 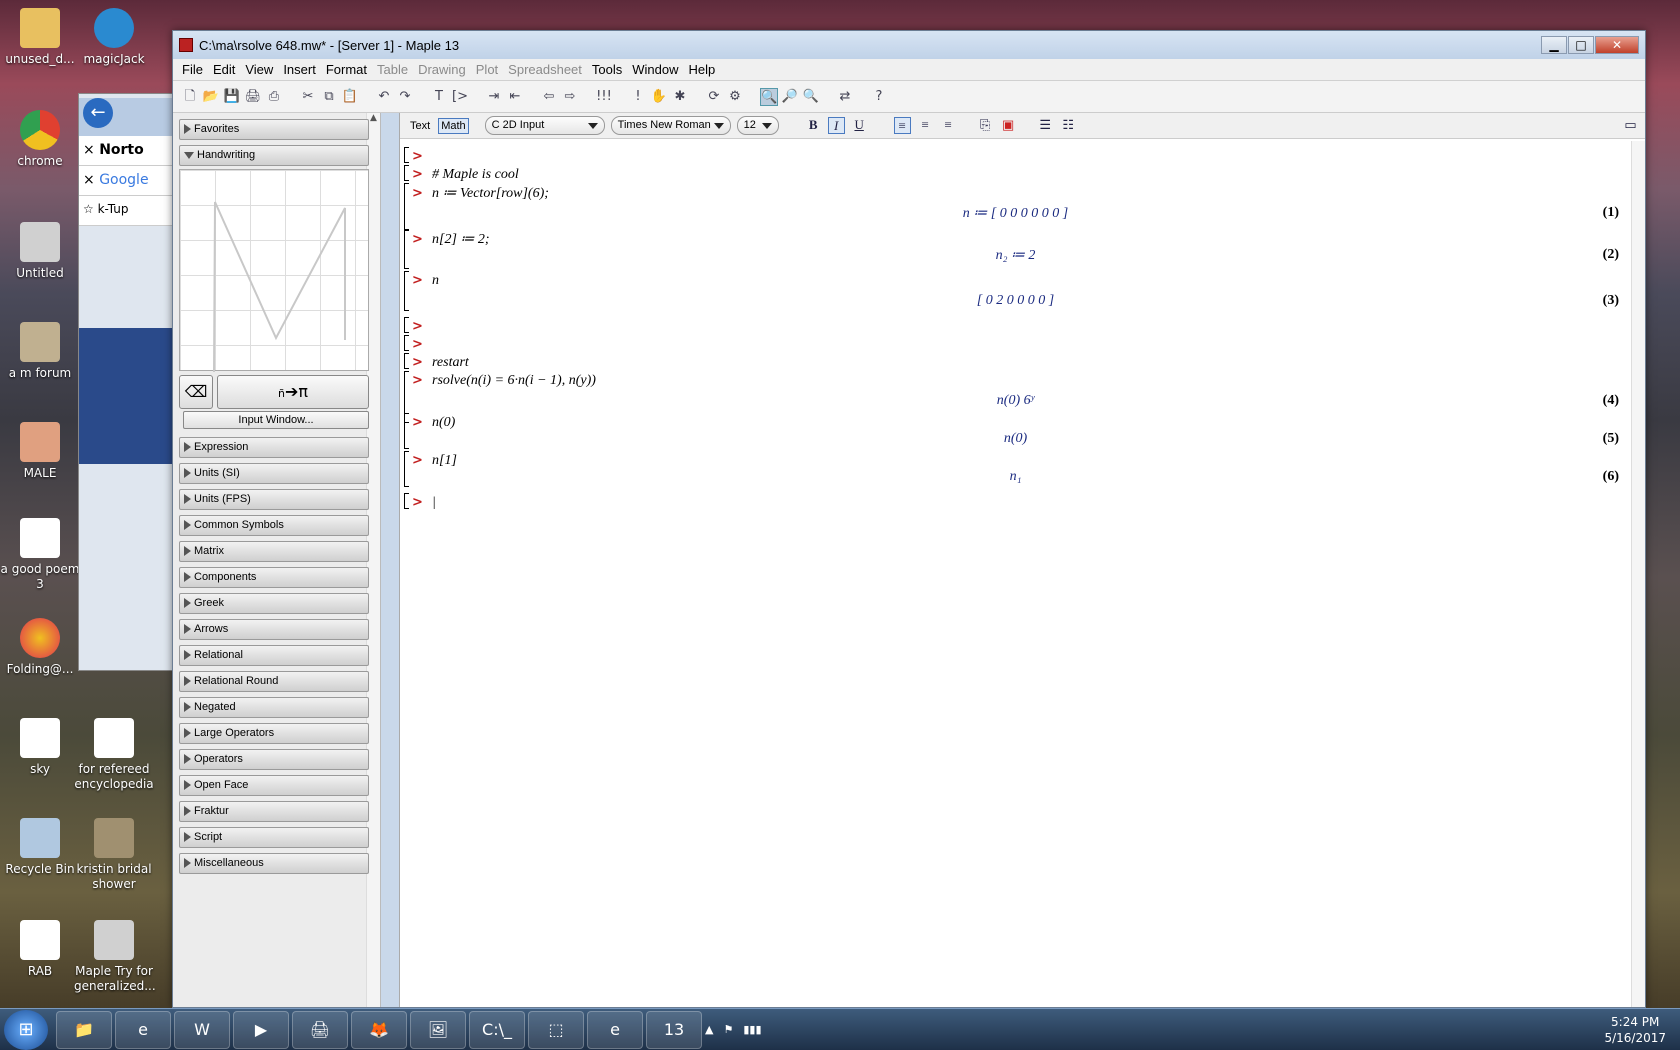 What do you see at coordinates (1638, 574) in the screenshot?
I see `worksheet-scrollbar` at bounding box center [1638, 574].